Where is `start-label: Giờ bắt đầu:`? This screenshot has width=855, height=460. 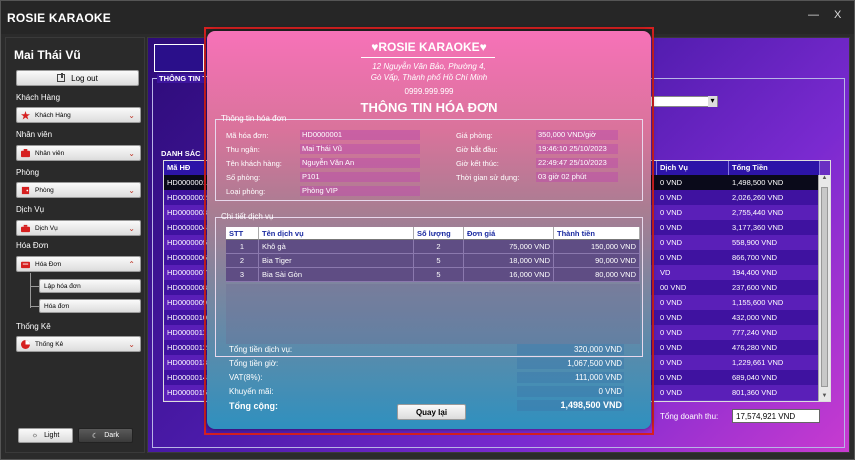 start-label: Giờ bắt đầu: is located at coordinates (477, 149).